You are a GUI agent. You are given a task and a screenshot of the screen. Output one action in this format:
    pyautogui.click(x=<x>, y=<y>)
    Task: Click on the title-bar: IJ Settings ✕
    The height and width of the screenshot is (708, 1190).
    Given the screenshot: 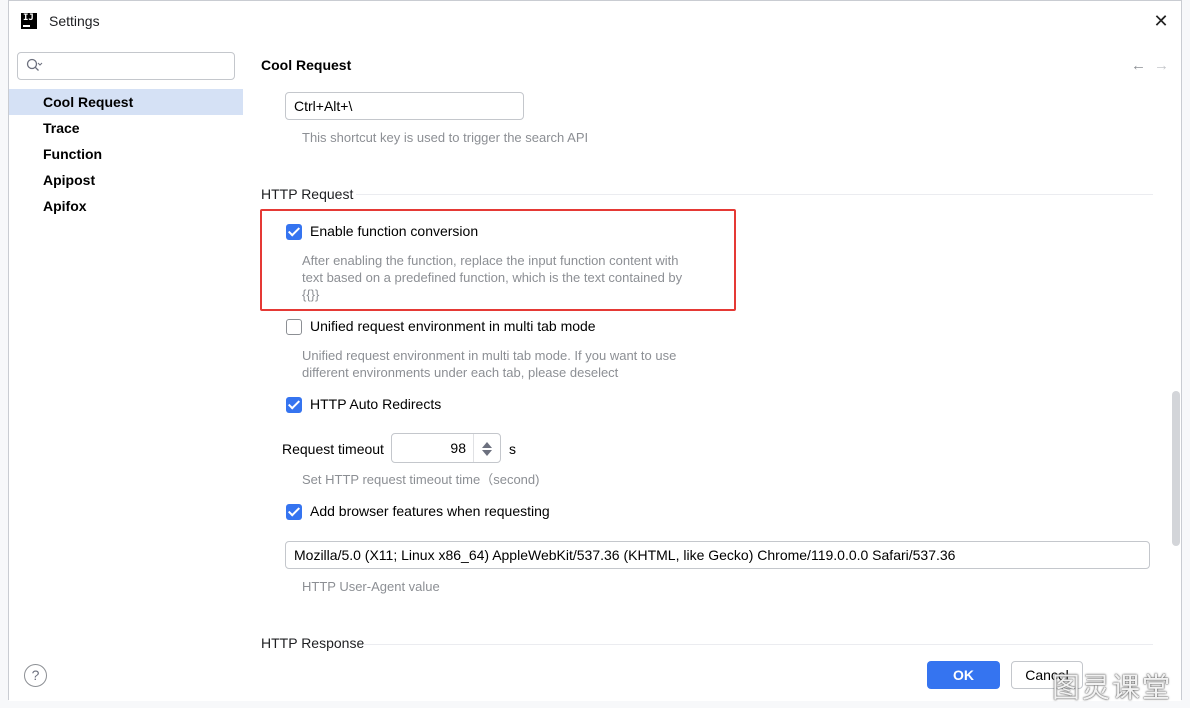 What is the action you would take?
    pyautogui.click(x=595, y=21)
    